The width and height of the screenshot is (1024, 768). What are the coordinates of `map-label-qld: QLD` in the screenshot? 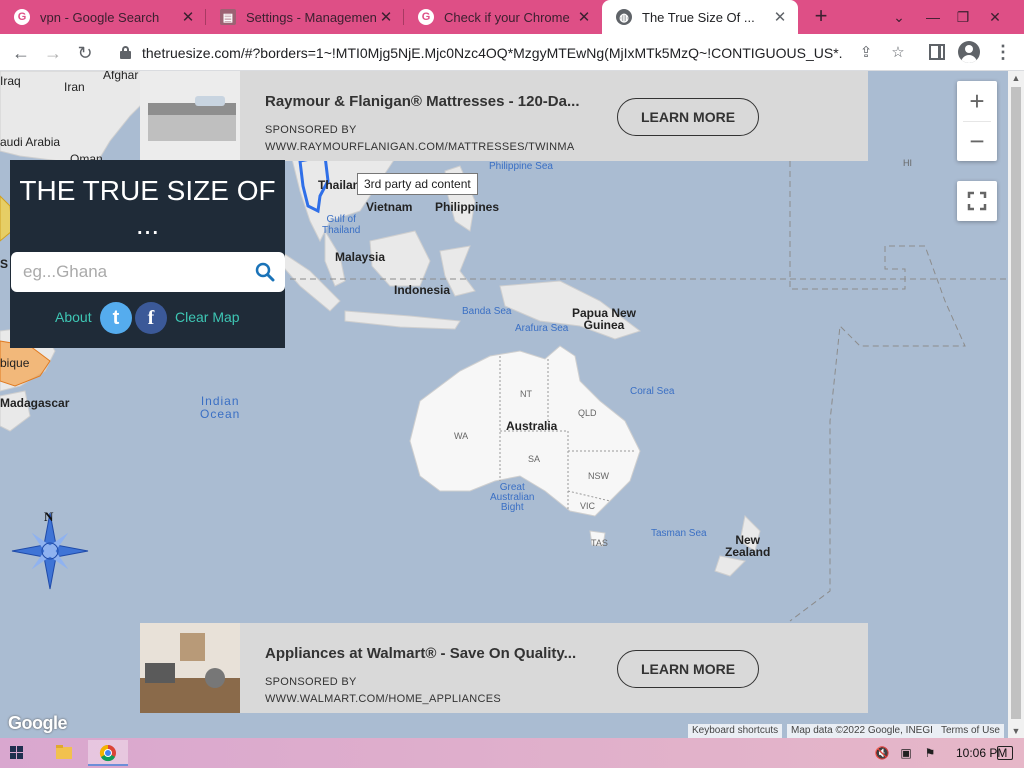 It's located at (587, 413).